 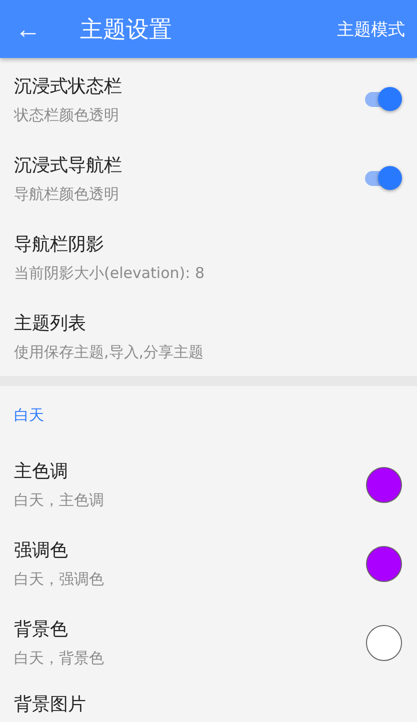 What do you see at coordinates (109, 352) in the screenshot?
I see `setting-summary: 使用保存主题,导入,分享主题` at bounding box center [109, 352].